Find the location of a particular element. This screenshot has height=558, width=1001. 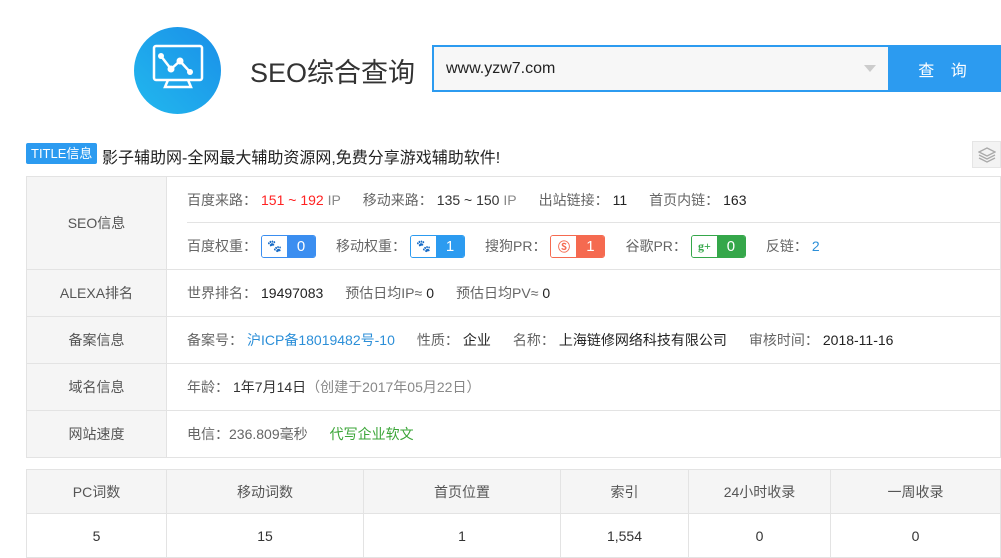

label: 备案号： is located at coordinates (215, 340).